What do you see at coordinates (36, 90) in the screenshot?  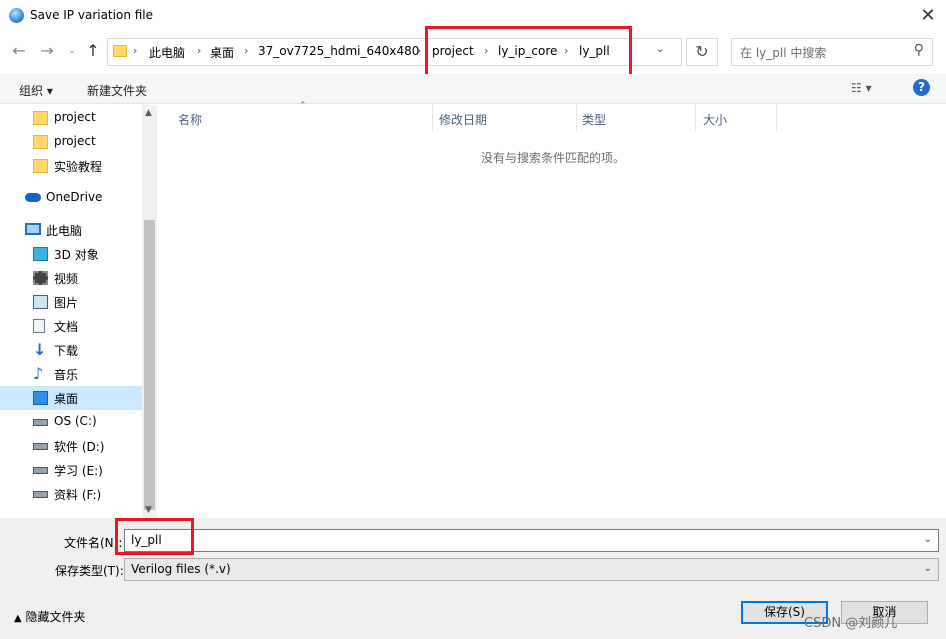 I see `organize-menu: 组织 ▾` at bounding box center [36, 90].